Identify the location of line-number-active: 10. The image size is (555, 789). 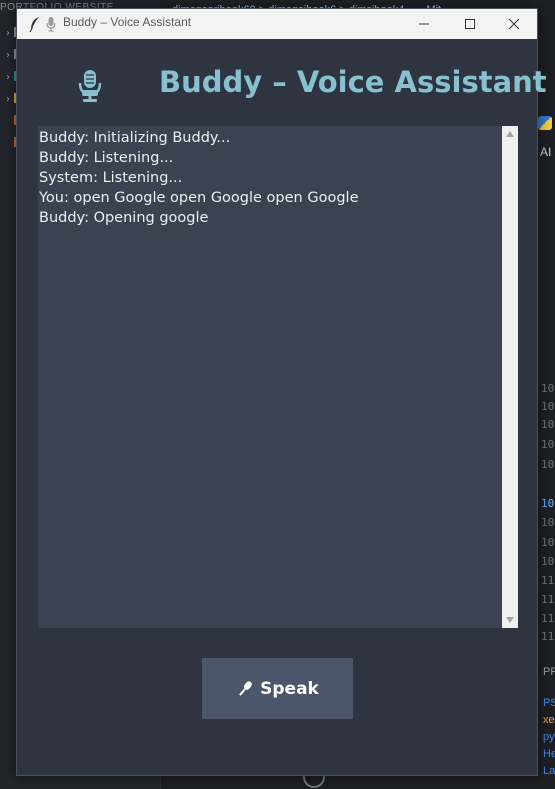
(548, 503).